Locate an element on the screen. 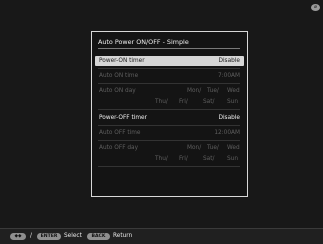  wifi-off-icon: ⌀ is located at coordinates (315, 7).